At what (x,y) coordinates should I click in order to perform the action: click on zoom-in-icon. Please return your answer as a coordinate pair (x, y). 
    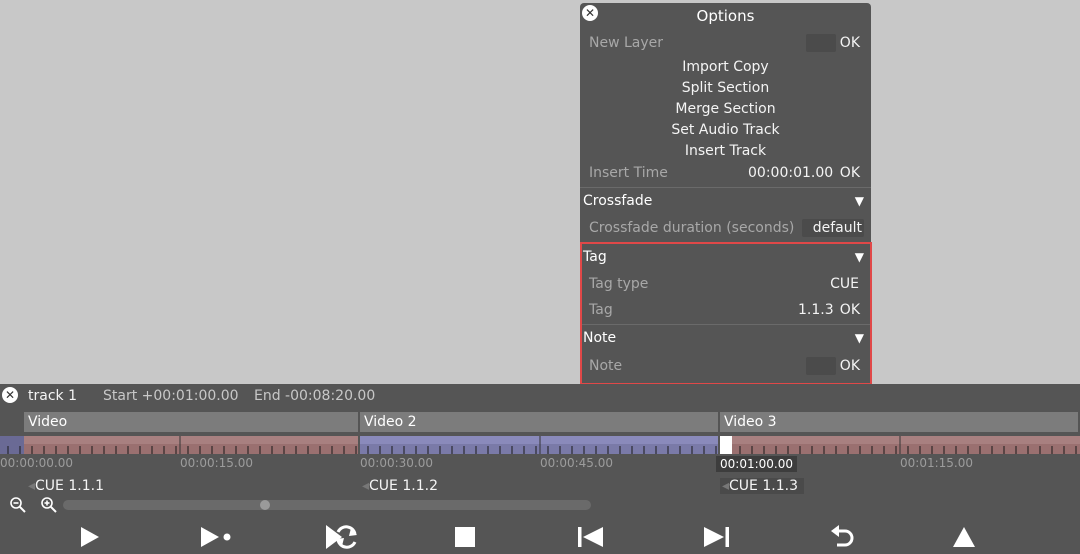
    Looking at the image, I should click on (49, 505).